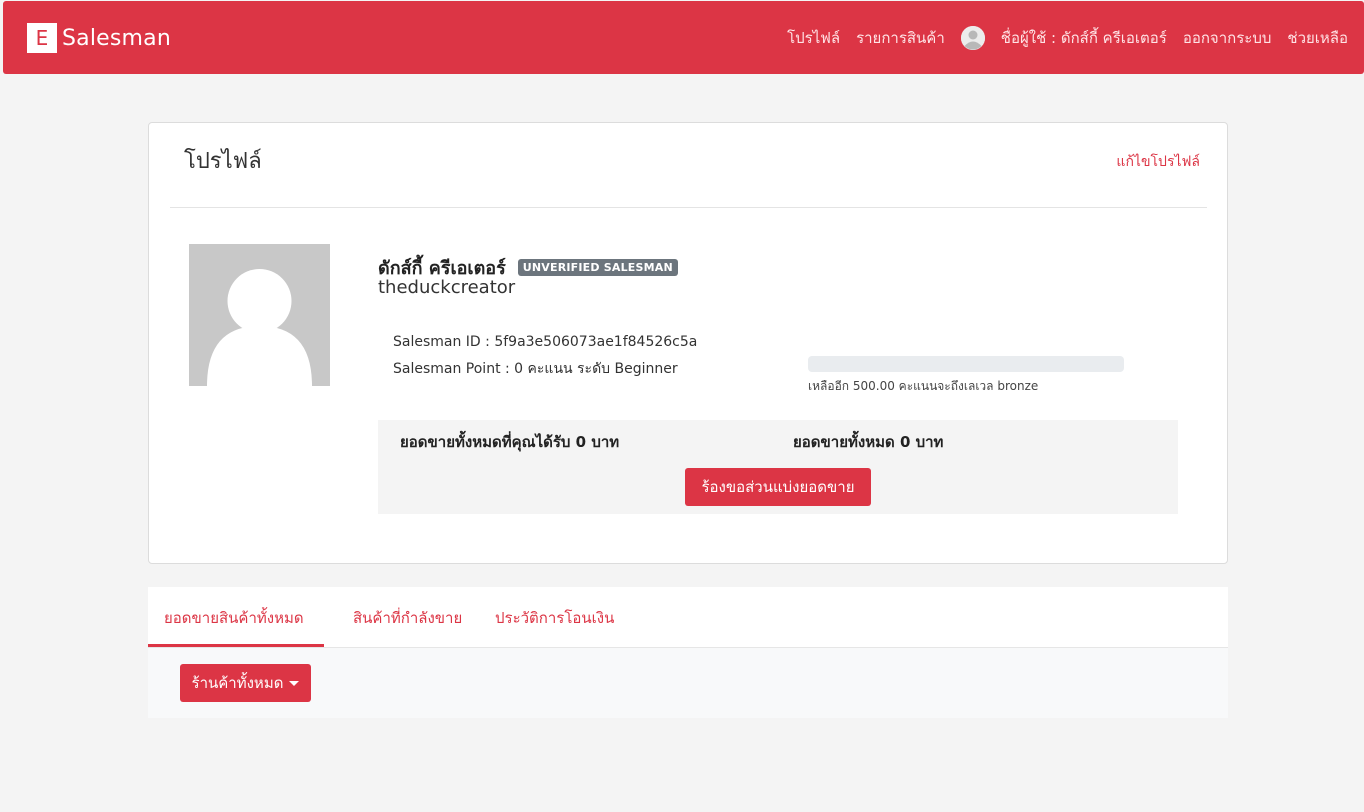  I want to click on profile-photo, so click(259, 315).